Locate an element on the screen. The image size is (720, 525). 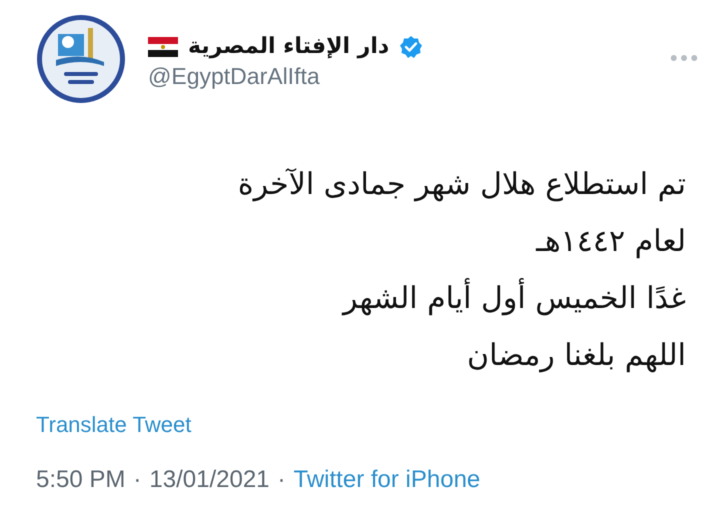
account-name: دار الإفتاء المصرية is located at coordinates (289, 46).